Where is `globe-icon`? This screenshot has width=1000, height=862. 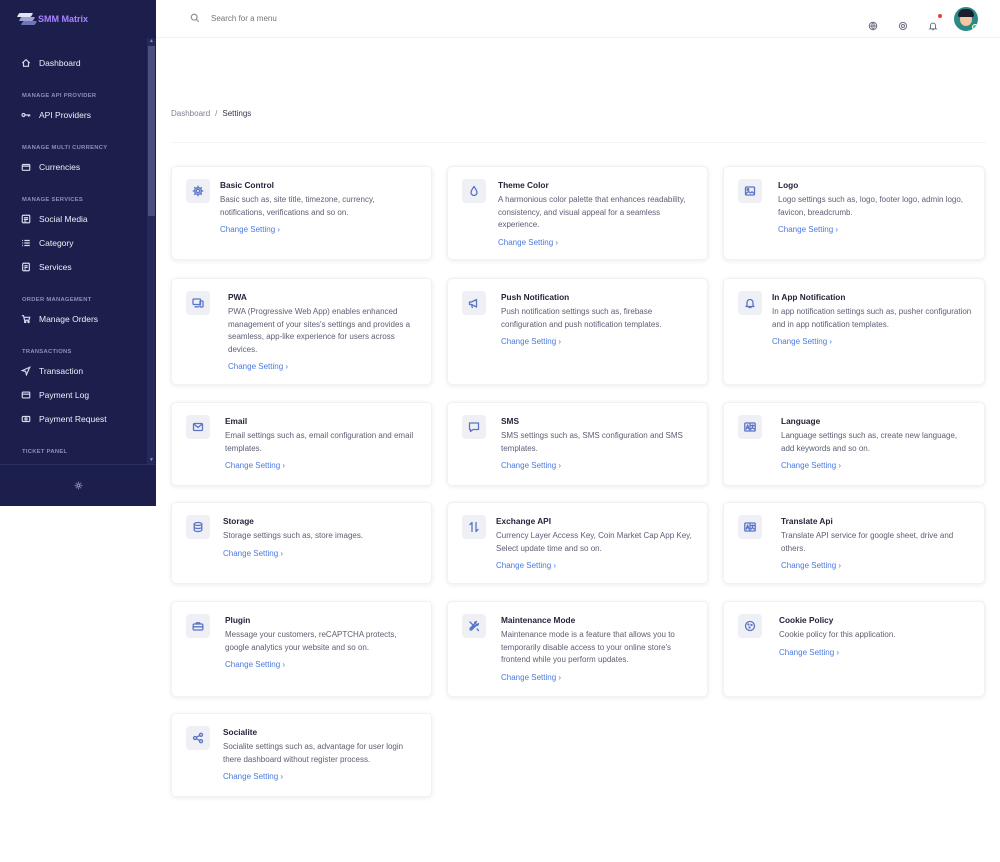
globe-icon is located at coordinates (873, 24).